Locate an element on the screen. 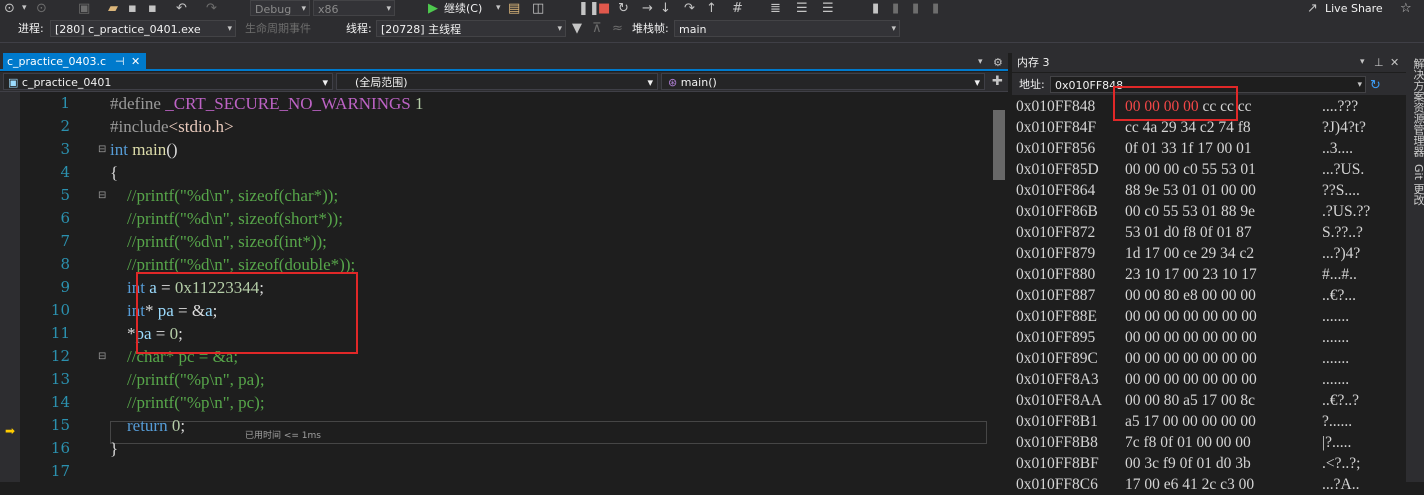  stop-icon: ■ is located at coordinates (604, 8).